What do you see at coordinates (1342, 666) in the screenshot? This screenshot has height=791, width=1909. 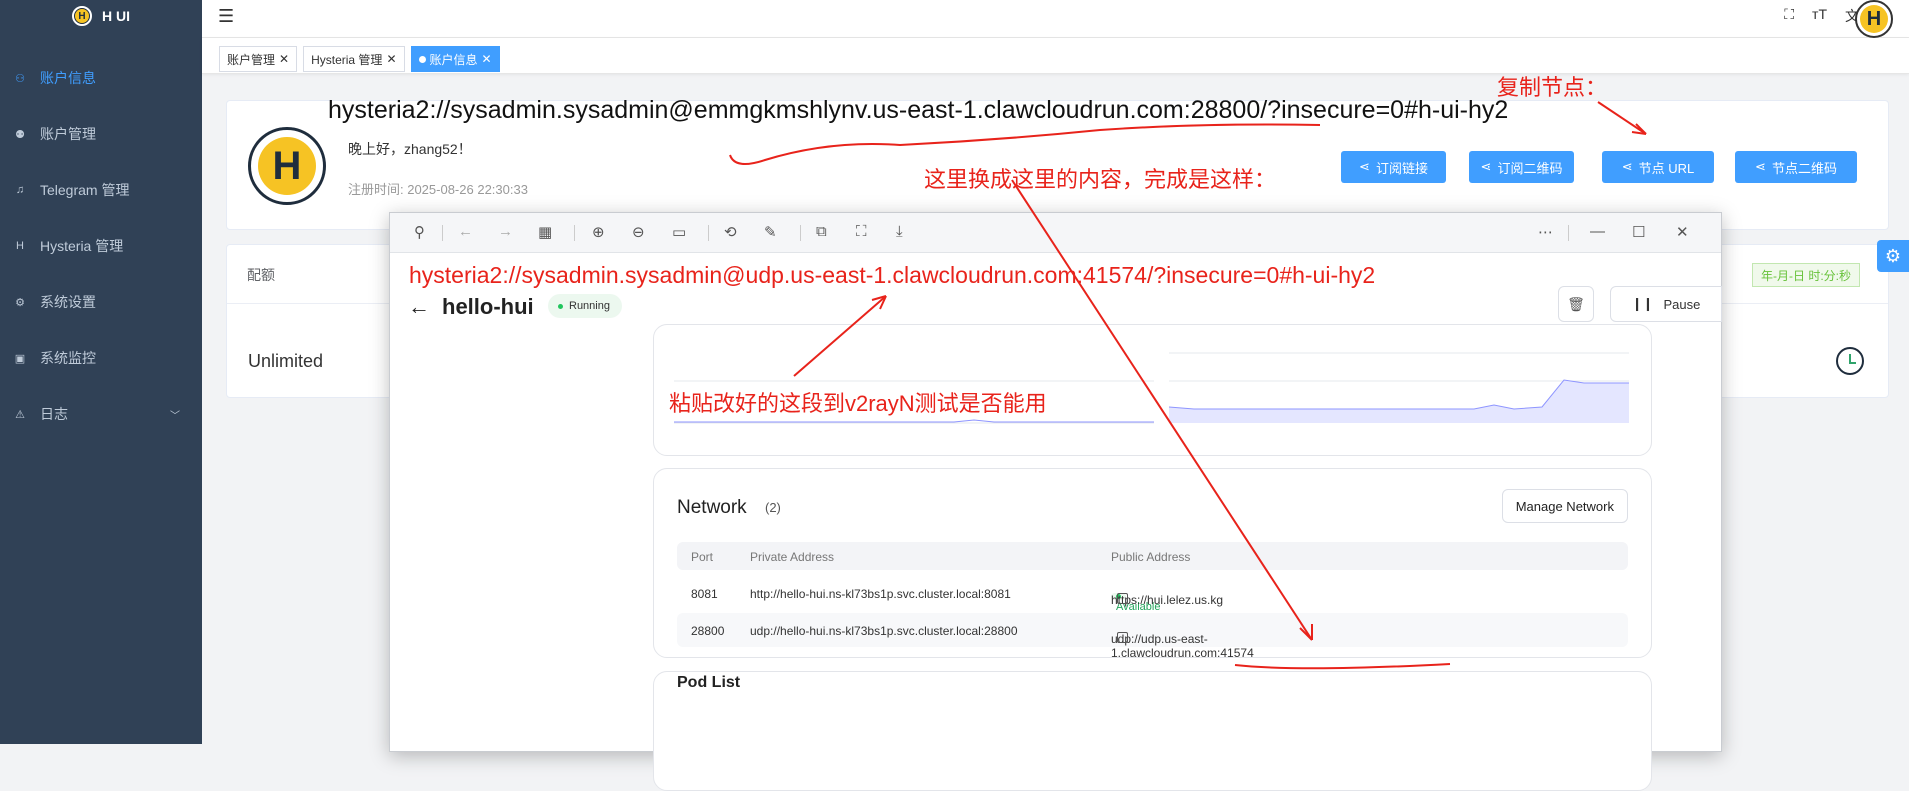 I see `underline-public-address` at bounding box center [1342, 666].